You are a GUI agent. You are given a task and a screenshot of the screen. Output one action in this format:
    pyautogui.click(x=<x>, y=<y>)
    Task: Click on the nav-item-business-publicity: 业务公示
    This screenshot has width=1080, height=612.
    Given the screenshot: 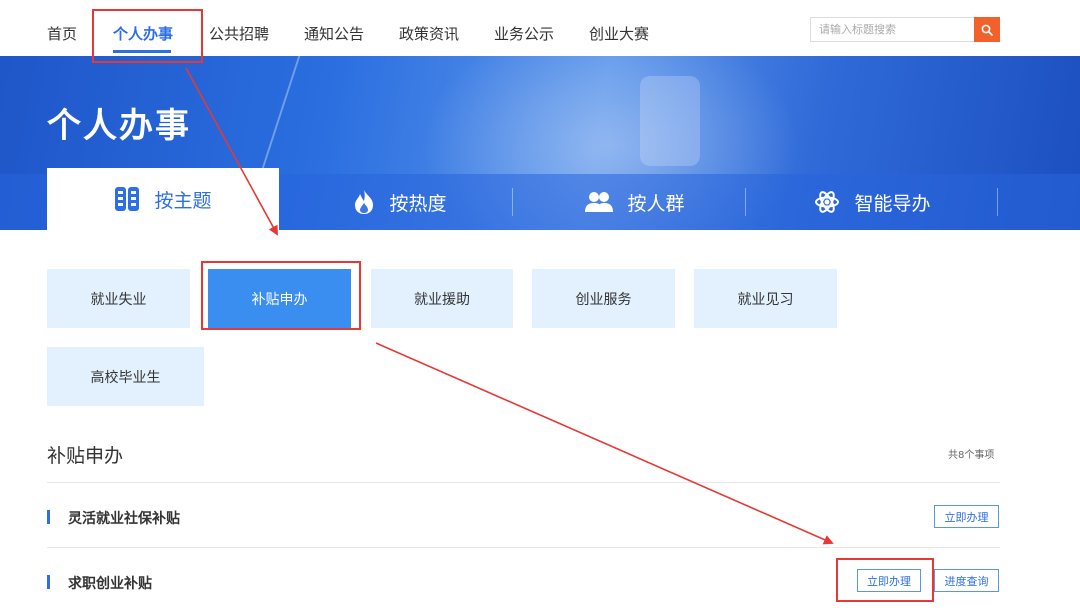 What is the action you would take?
    pyautogui.click(x=524, y=34)
    